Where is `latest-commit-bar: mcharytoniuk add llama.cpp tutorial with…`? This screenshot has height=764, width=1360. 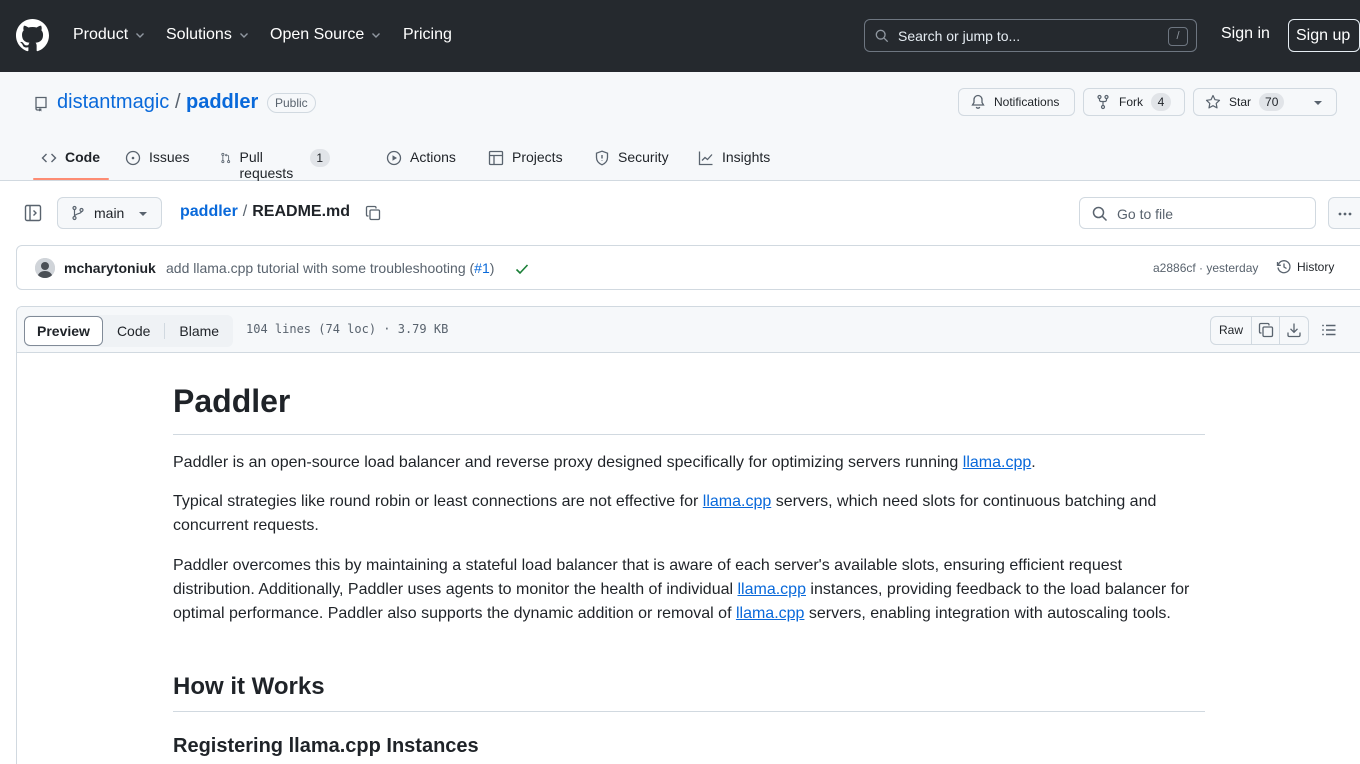 latest-commit-bar: mcharytoniuk add llama.cpp tutorial with… is located at coordinates (688, 267).